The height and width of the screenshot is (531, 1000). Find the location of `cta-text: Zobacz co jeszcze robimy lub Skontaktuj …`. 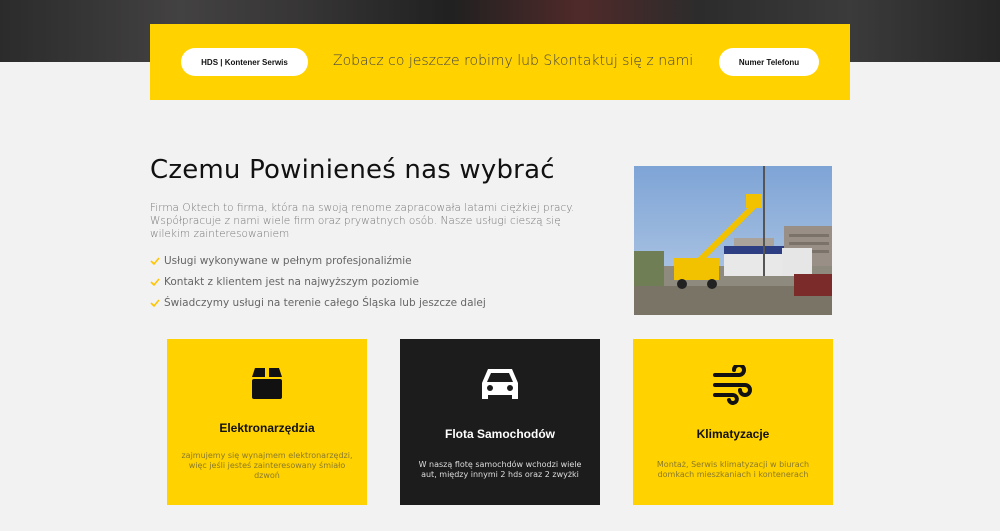

cta-text: Zobacz co jeszcze robimy lub Skontaktuj … is located at coordinates (513, 61).